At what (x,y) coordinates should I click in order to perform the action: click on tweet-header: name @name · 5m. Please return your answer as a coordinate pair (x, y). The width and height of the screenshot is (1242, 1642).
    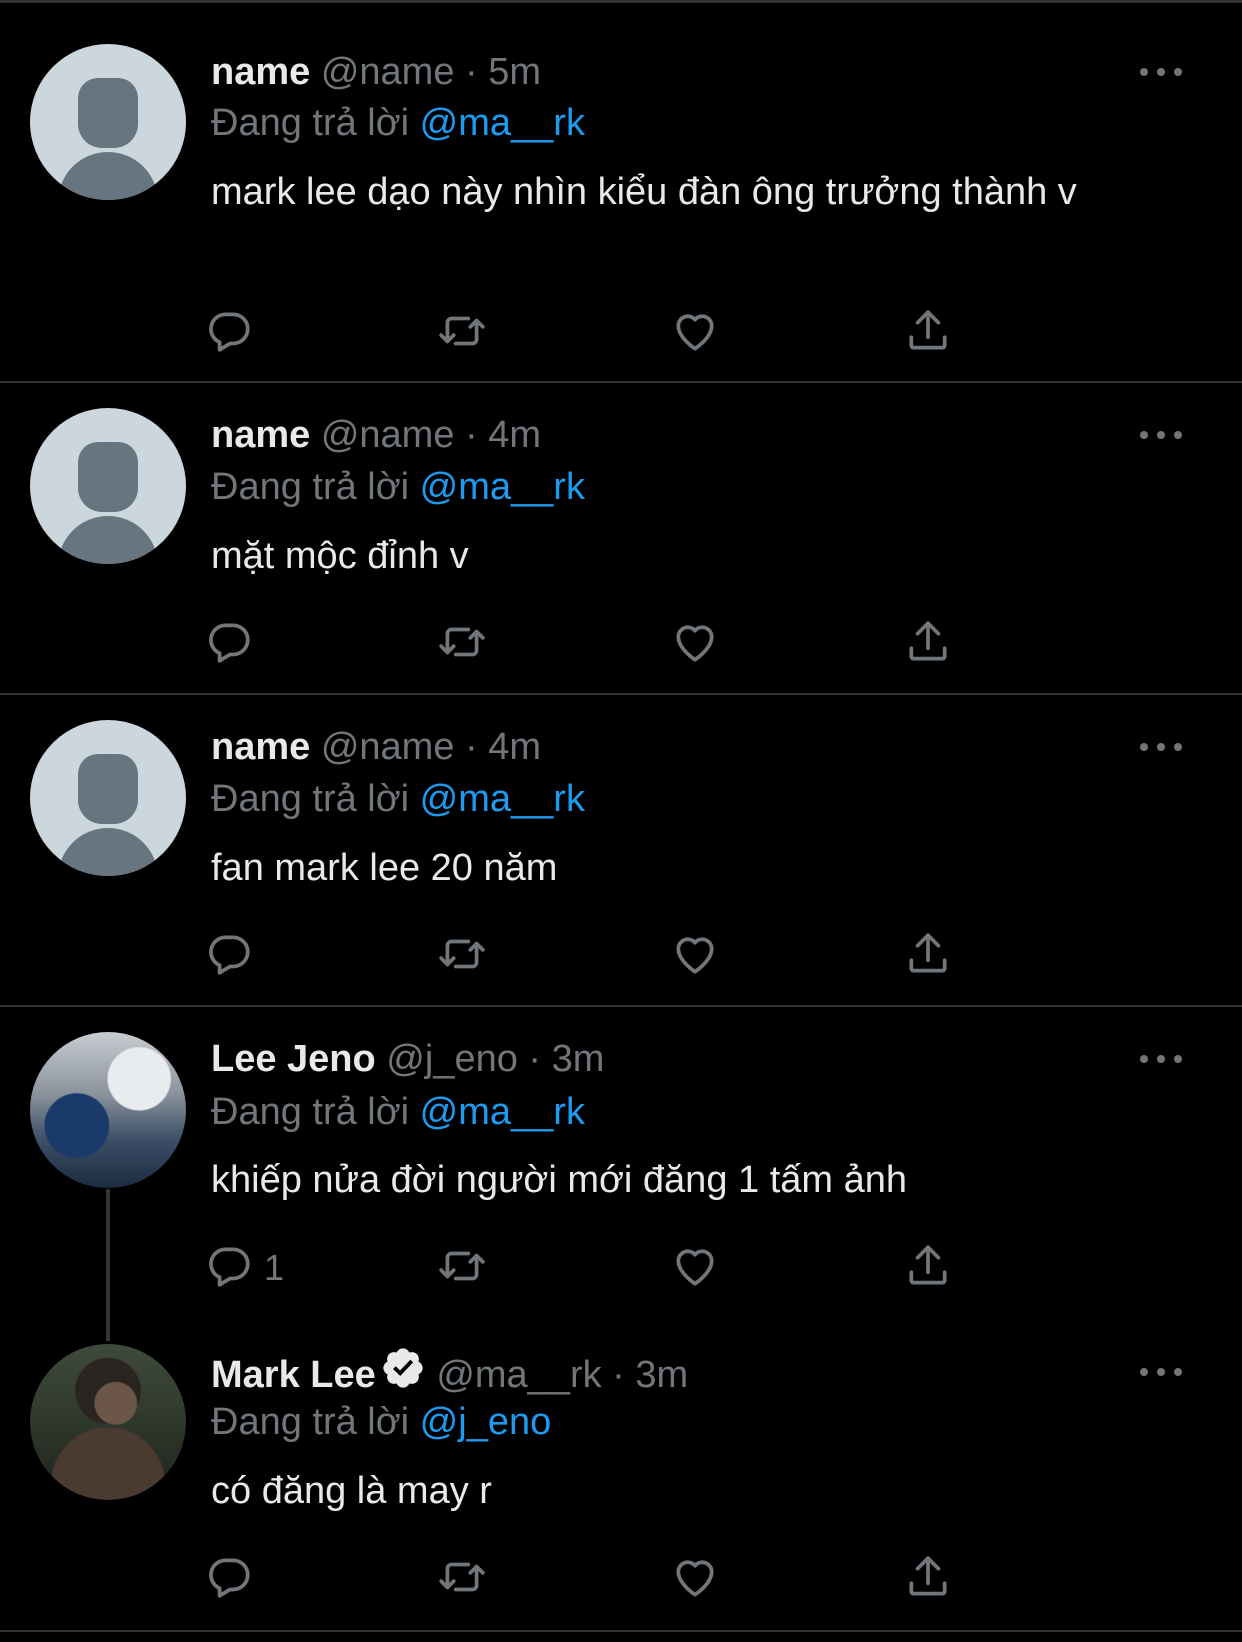
    Looking at the image, I should click on (376, 72).